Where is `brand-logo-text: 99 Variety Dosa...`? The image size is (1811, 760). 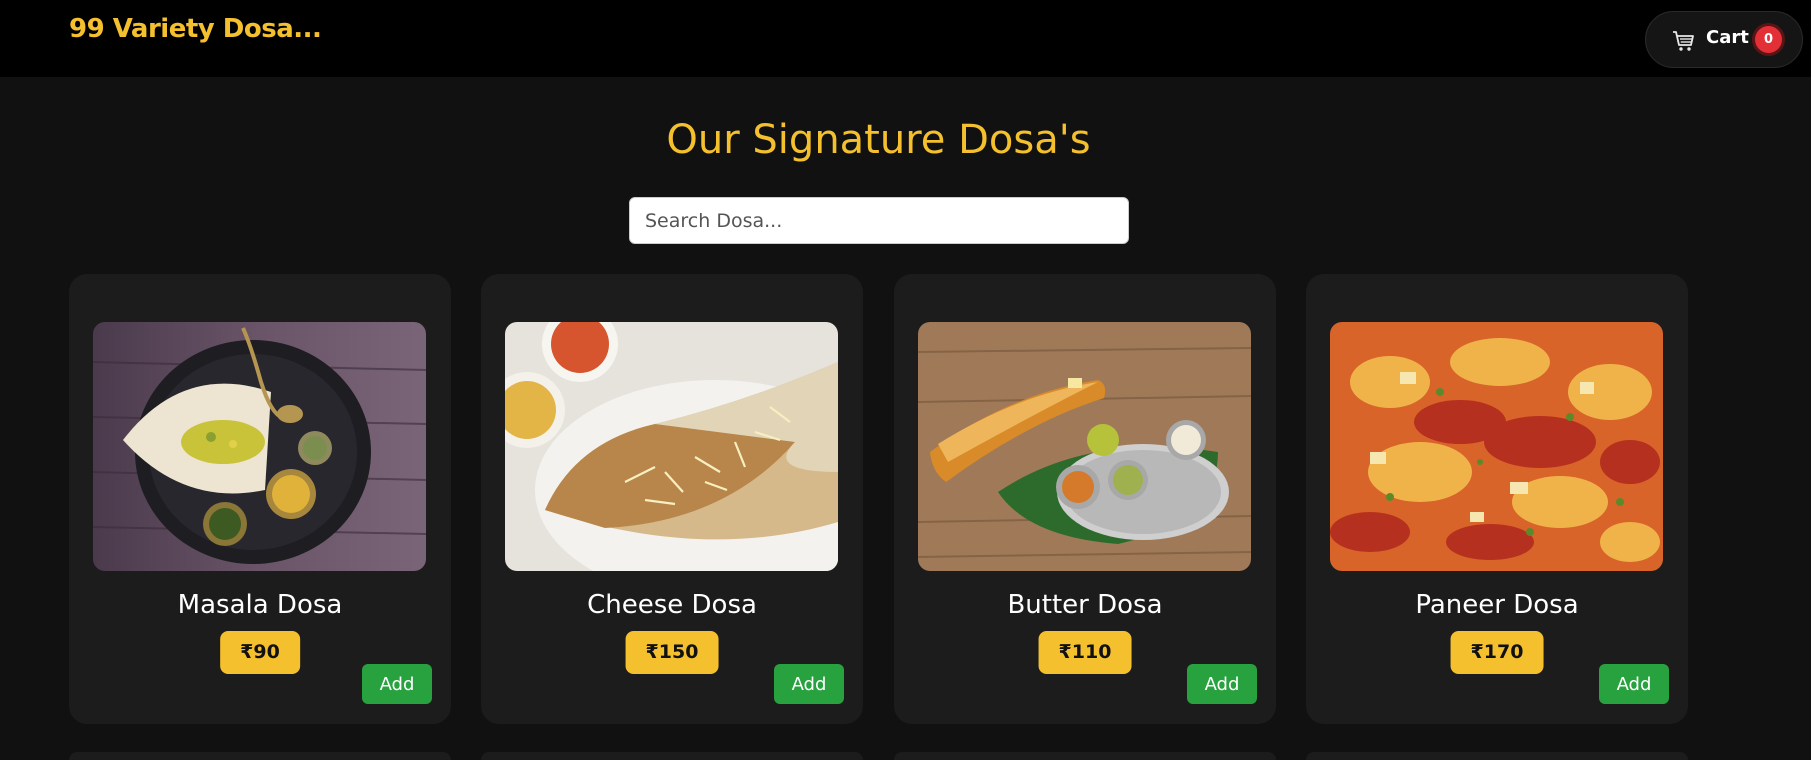
brand-logo-text: 99 Variety Dosa... is located at coordinates (195, 29).